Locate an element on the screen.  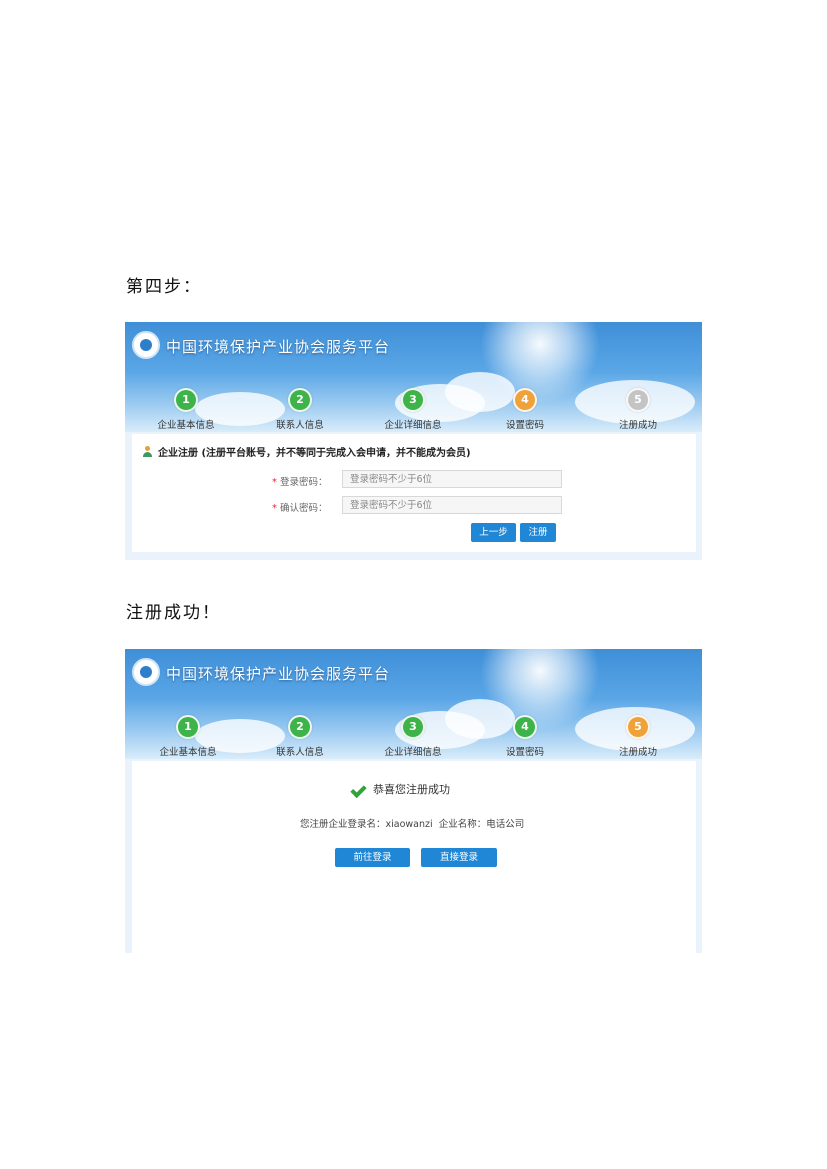
success-message: 恭喜您注册成功 is located at coordinates (401, 789).